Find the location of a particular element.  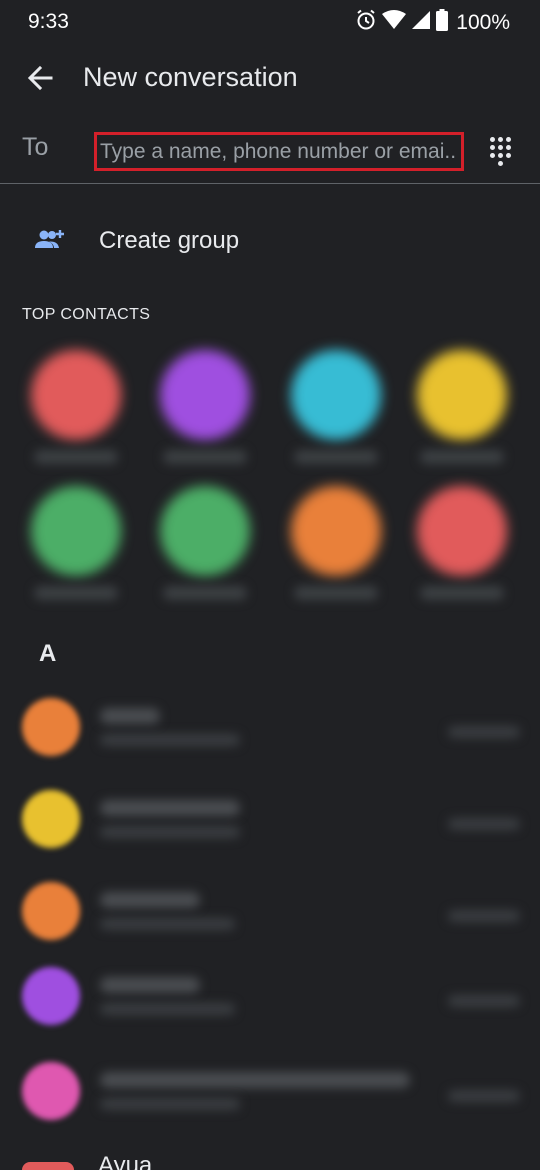

create-group-label: Create group is located at coordinates (169, 240).